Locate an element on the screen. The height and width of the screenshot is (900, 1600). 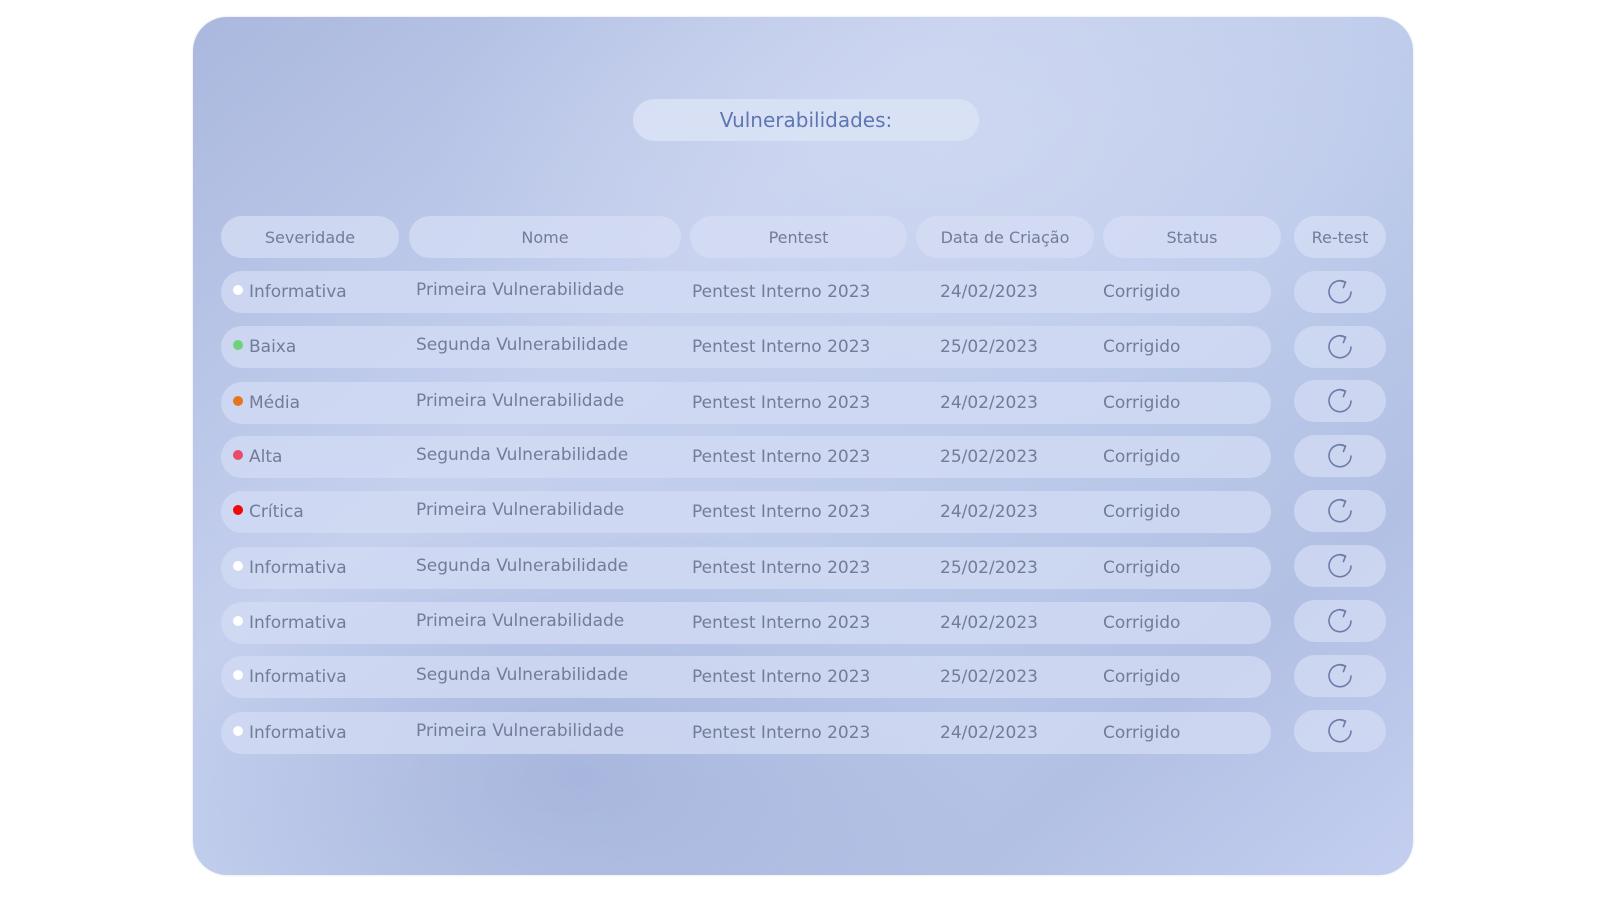
column-header-severidade: Severidade is located at coordinates (310, 237).